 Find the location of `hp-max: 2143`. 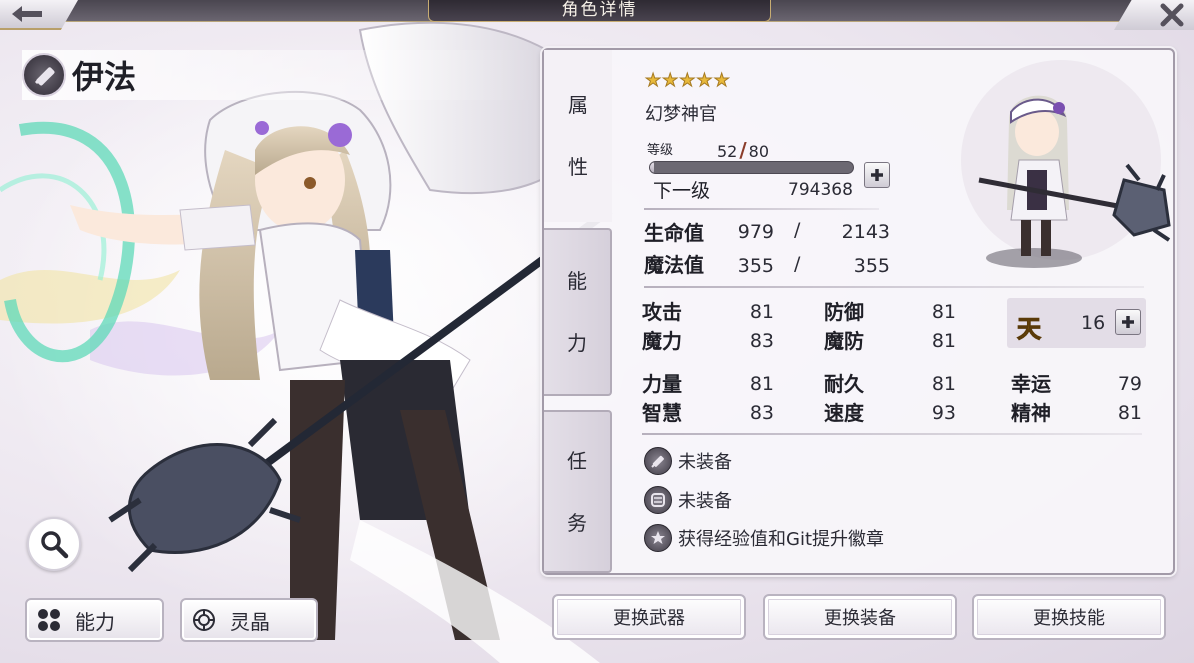

hp-max: 2143 is located at coordinates (865, 232).